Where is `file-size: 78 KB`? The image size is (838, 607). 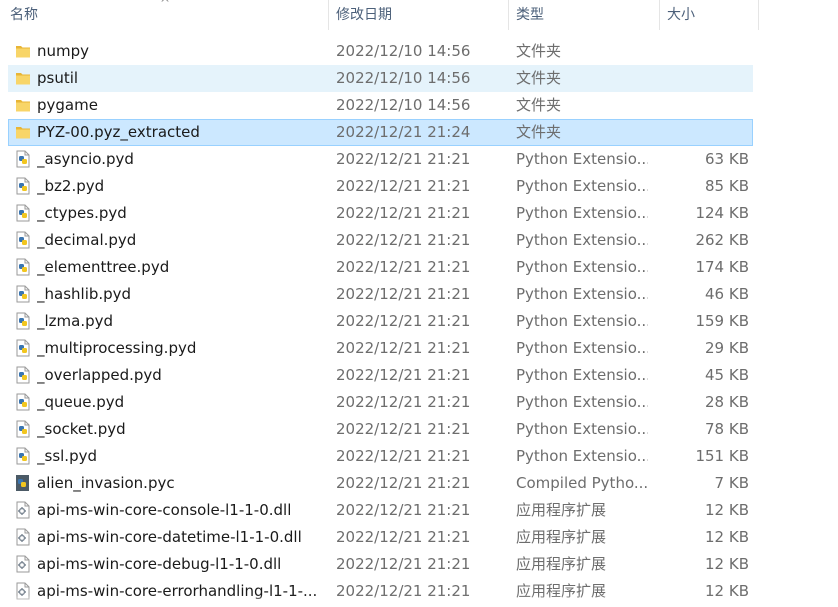
file-size: 78 KB is located at coordinates (727, 429).